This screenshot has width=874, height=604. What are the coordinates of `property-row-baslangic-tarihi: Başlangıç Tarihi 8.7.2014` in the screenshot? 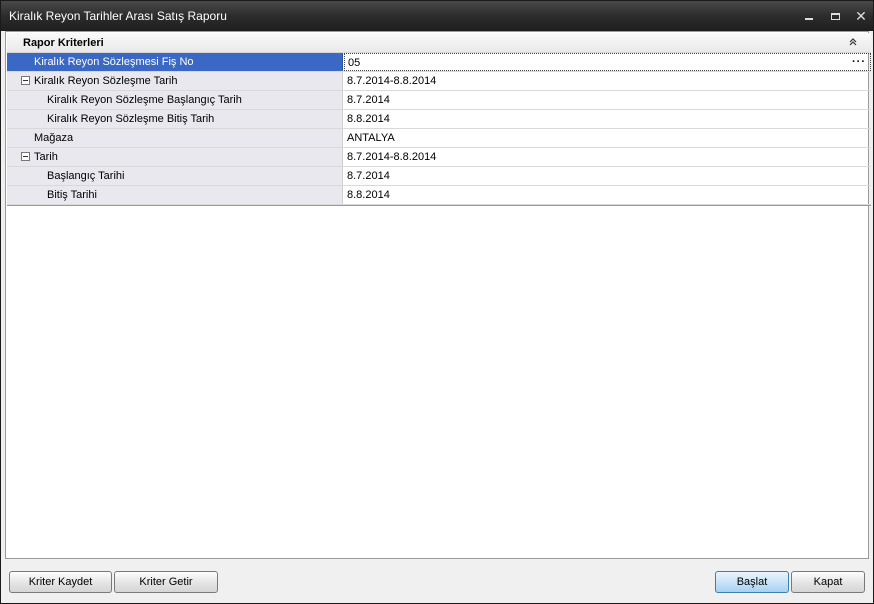 It's located at (439, 176).